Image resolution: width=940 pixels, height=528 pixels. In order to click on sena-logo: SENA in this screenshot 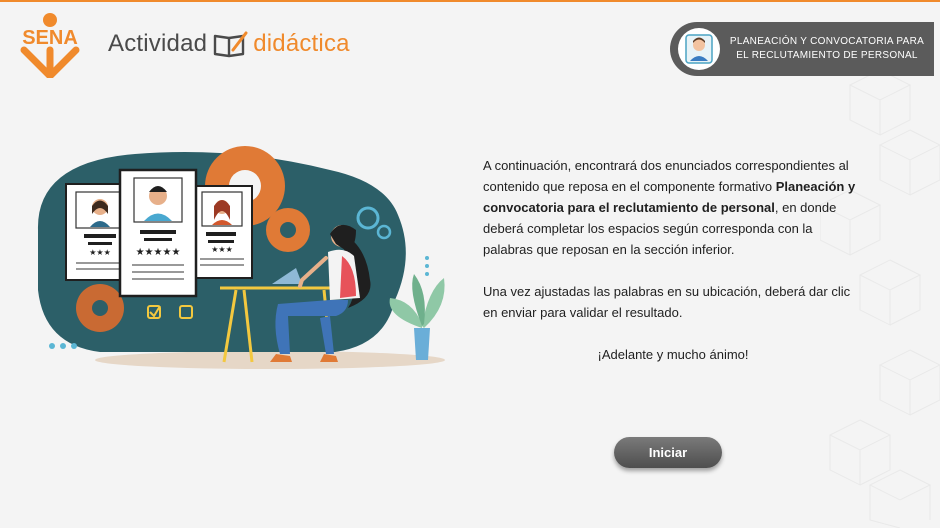, I will do `click(50, 45)`.